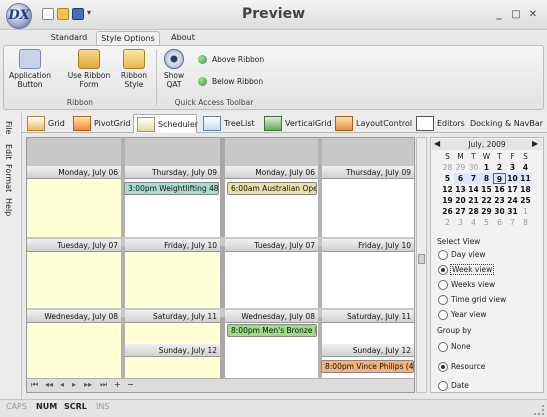  I want to click on calendar-day: 20, so click(460, 200).